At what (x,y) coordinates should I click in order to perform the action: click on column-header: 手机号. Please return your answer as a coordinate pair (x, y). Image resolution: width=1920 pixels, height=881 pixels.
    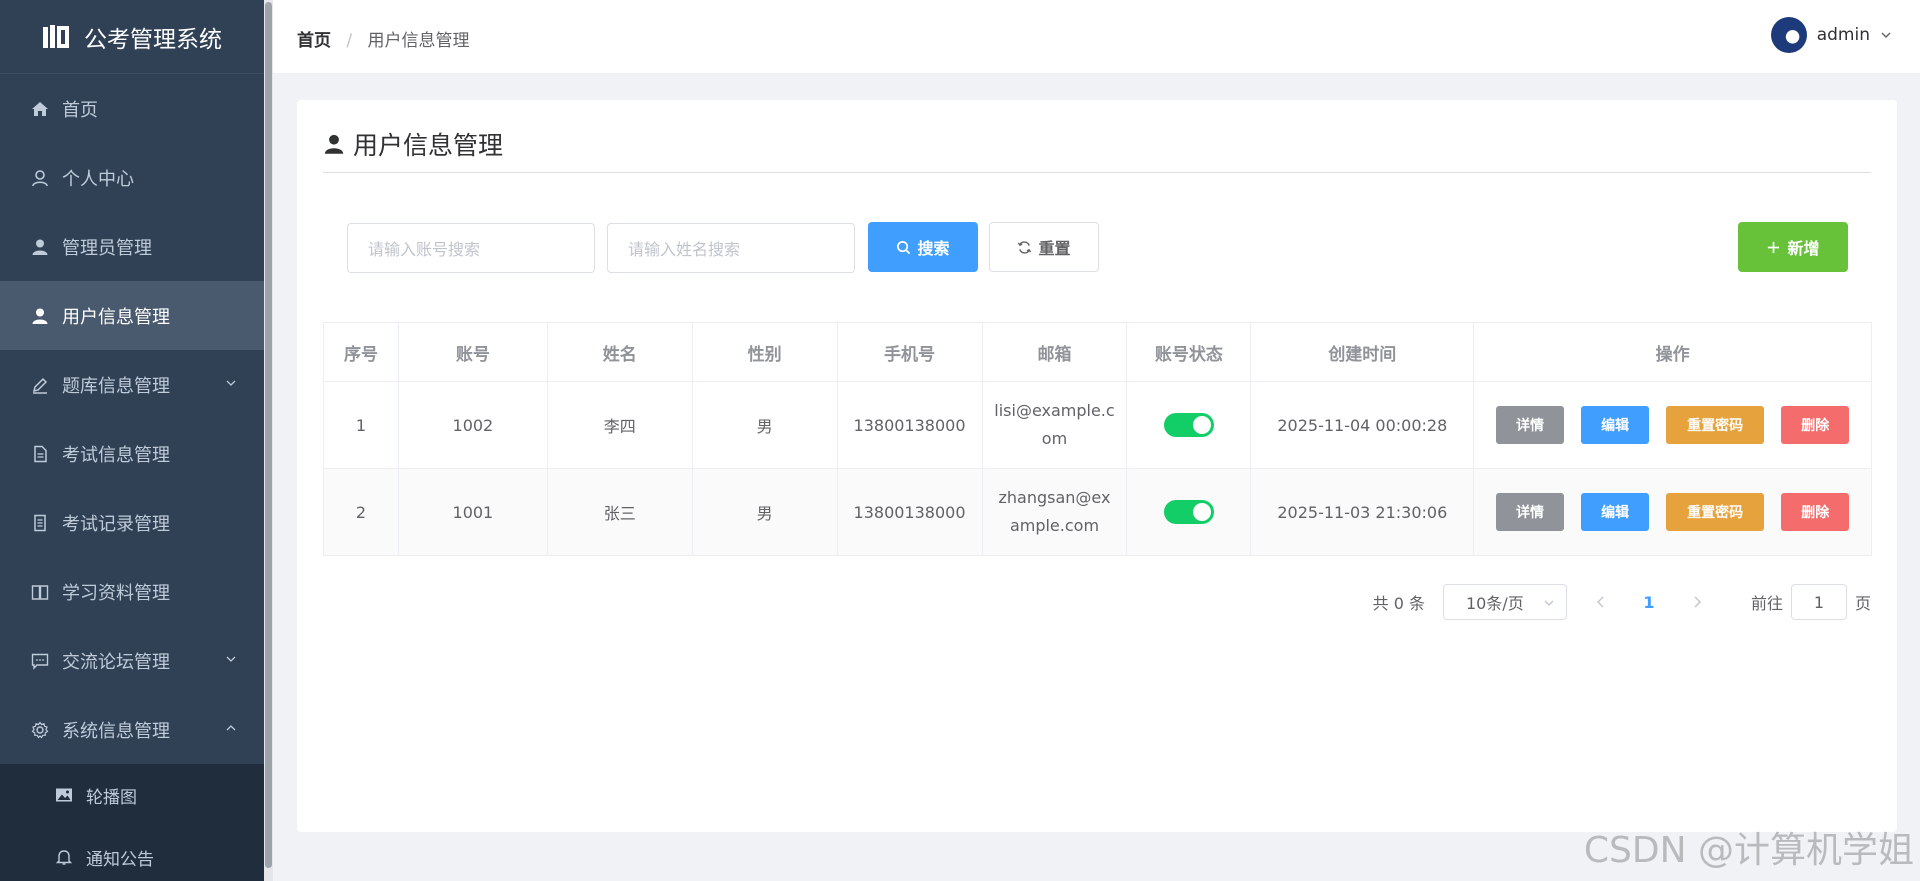
    Looking at the image, I should click on (909, 352).